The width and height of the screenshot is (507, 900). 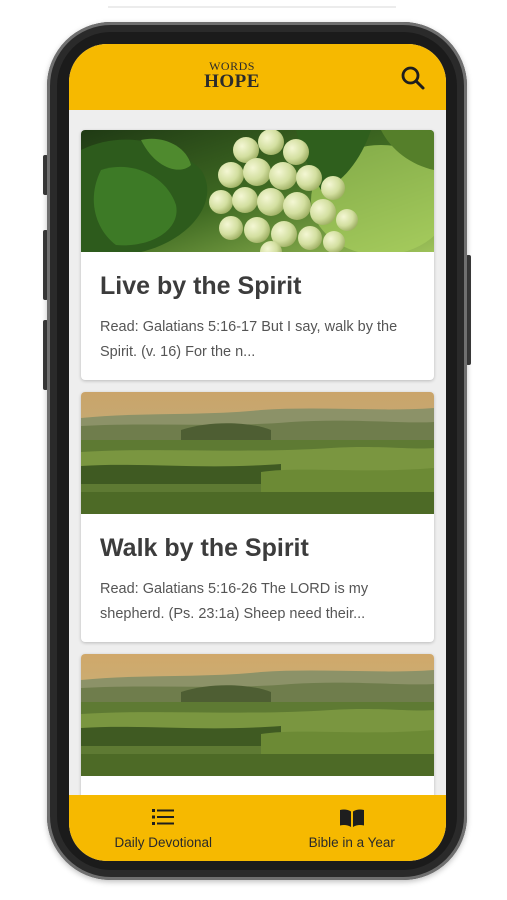 What do you see at coordinates (351, 818) in the screenshot?
I see `book-icon` at bounding box center [351, 818].